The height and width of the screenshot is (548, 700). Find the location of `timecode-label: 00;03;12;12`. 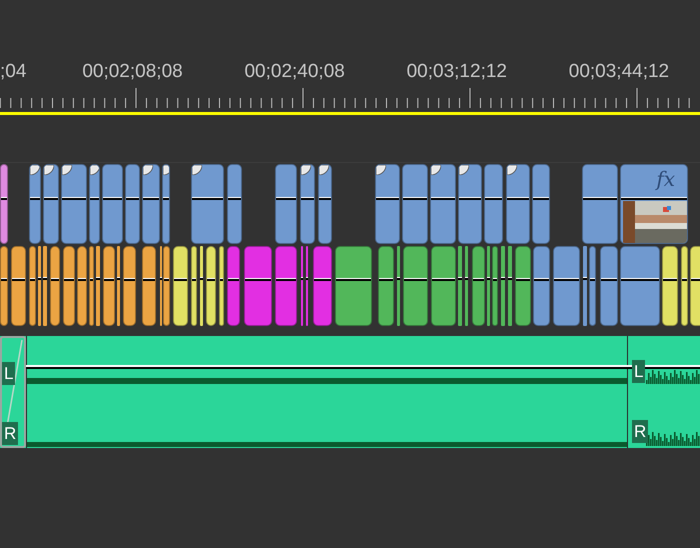

timecode-label: 00;03;12;12 is located at coordinates (456, 73).